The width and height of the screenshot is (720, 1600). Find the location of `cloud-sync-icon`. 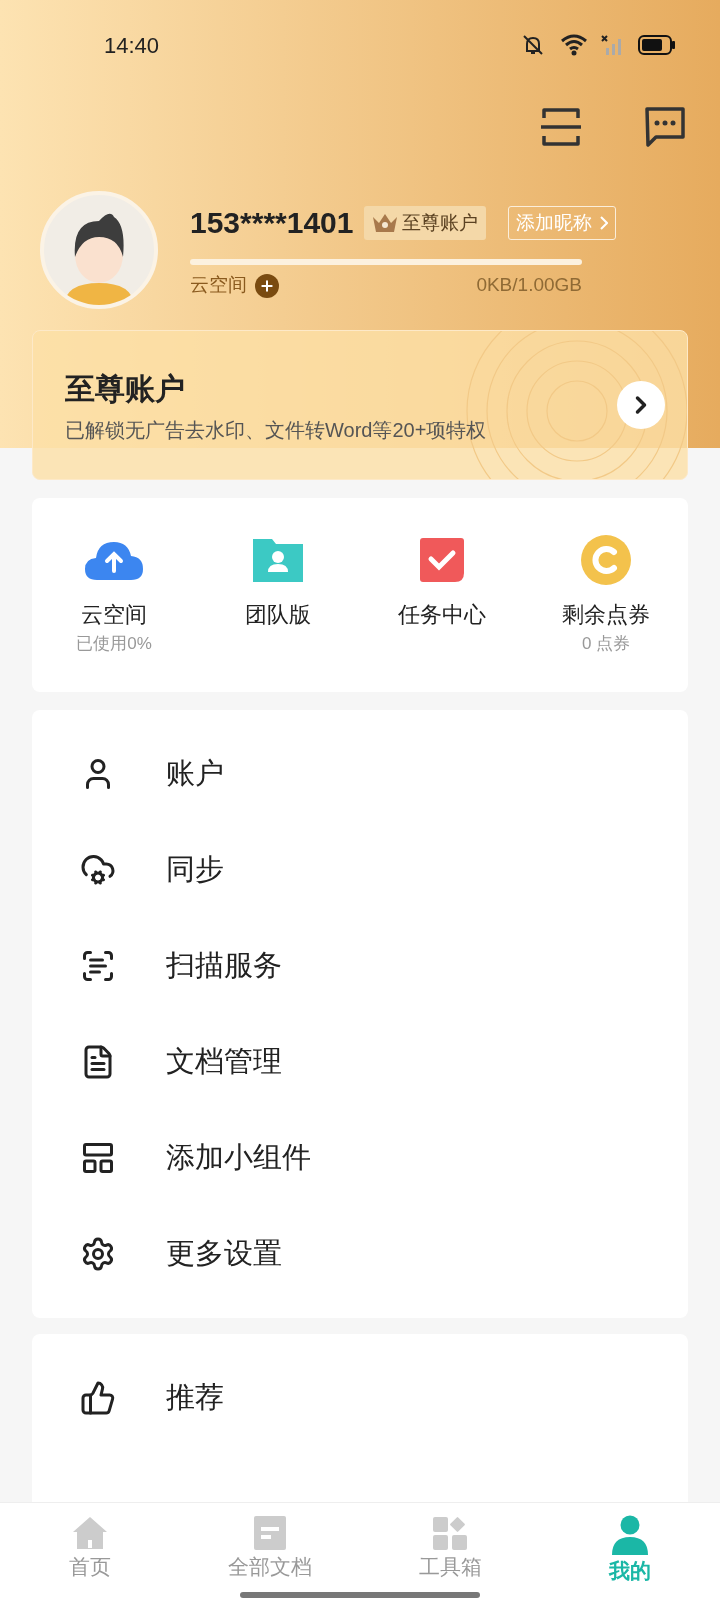

cloud-sync-icon is located at coordinates (98, 870).